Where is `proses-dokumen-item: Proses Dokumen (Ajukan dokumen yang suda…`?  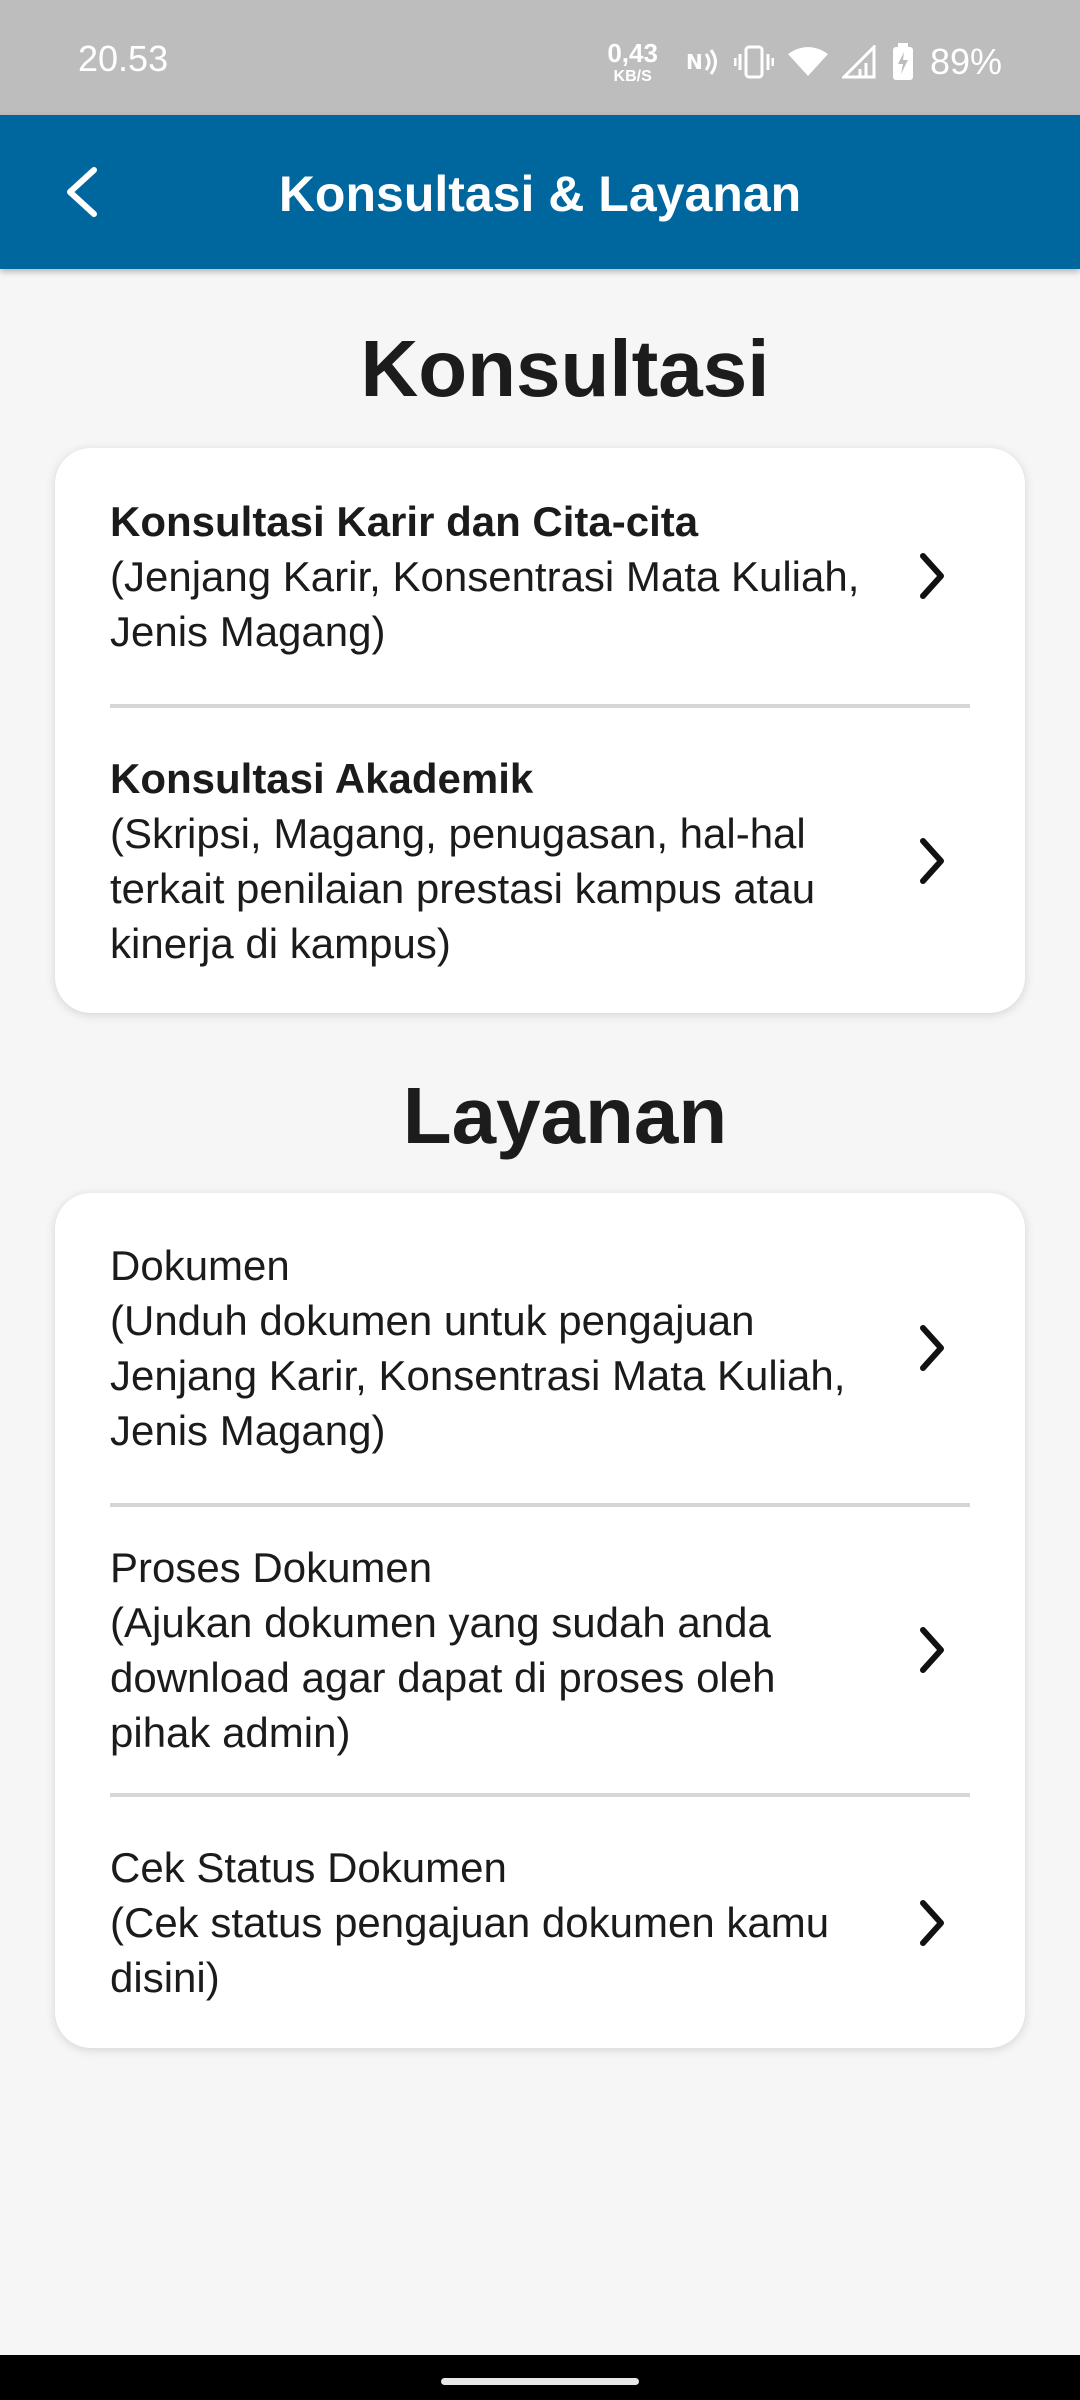 proses-dokumen-item: Proses Dokumen (Ajukan dokumen yang suda… is located at coordinates (540, 1648).